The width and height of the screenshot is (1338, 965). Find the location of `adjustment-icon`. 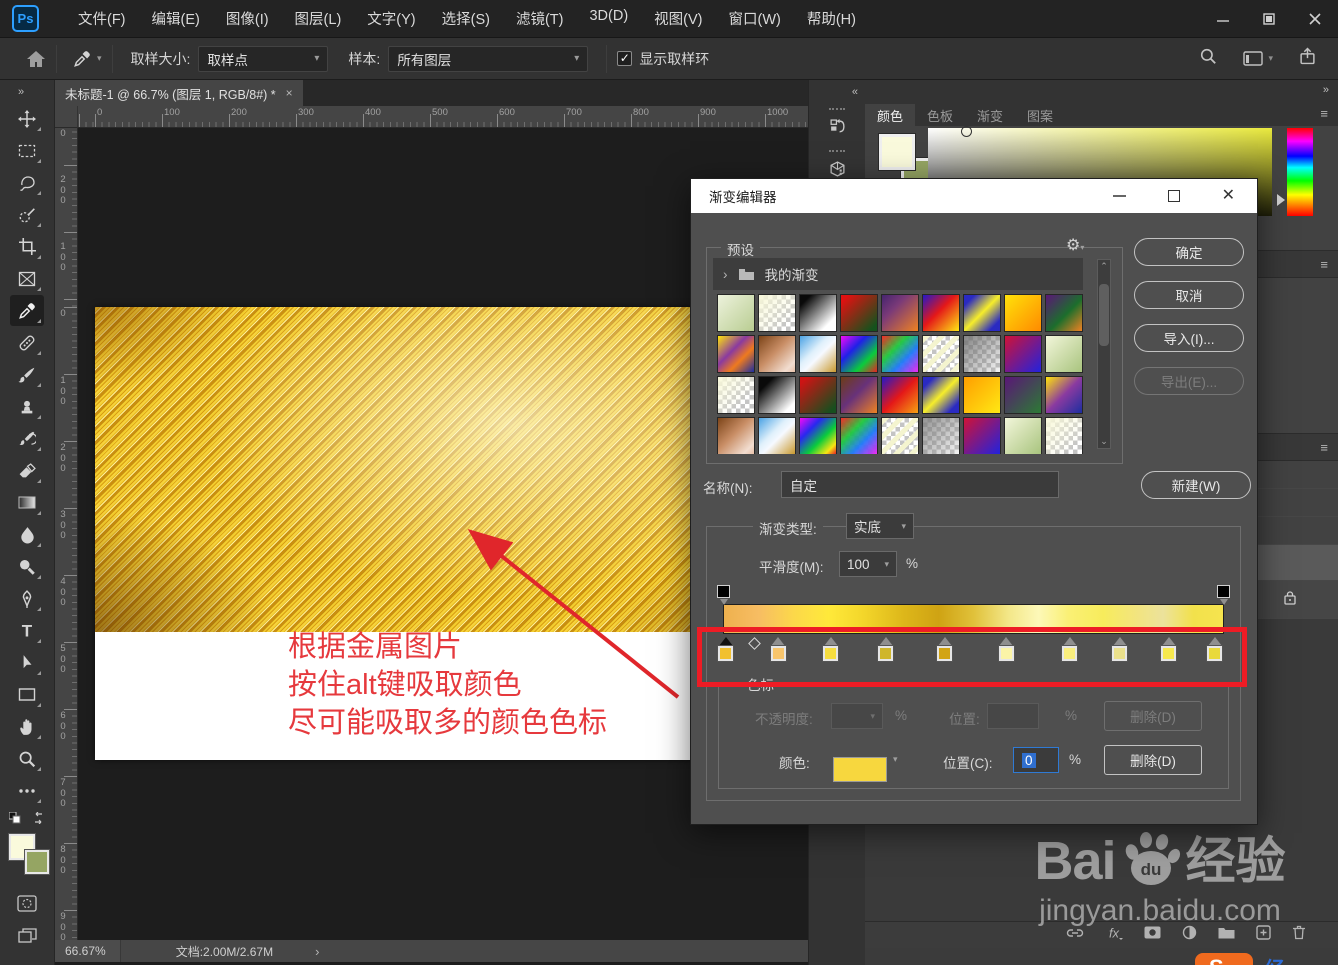

adjustment-icon is located at coordinates (1189, 935).